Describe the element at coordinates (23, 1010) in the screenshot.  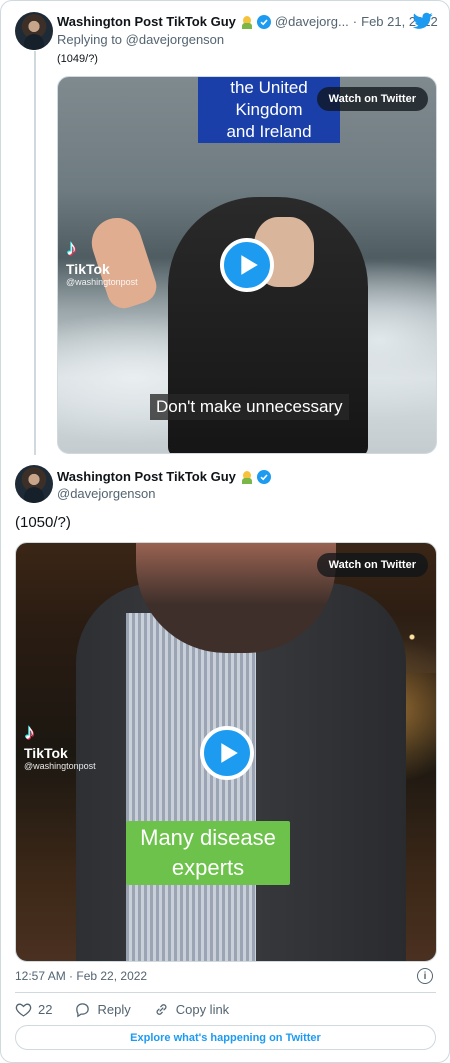
I see `heart-icon` at that location.